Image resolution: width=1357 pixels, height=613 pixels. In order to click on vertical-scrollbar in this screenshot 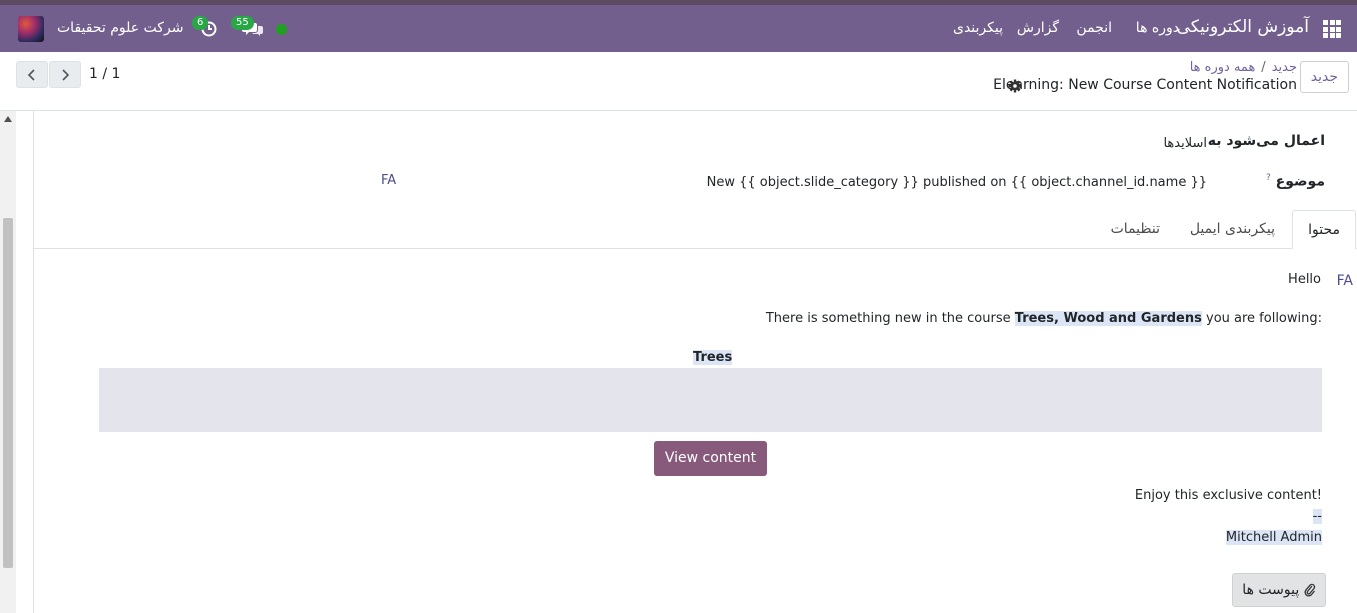, I will do `click(8, 362)`.